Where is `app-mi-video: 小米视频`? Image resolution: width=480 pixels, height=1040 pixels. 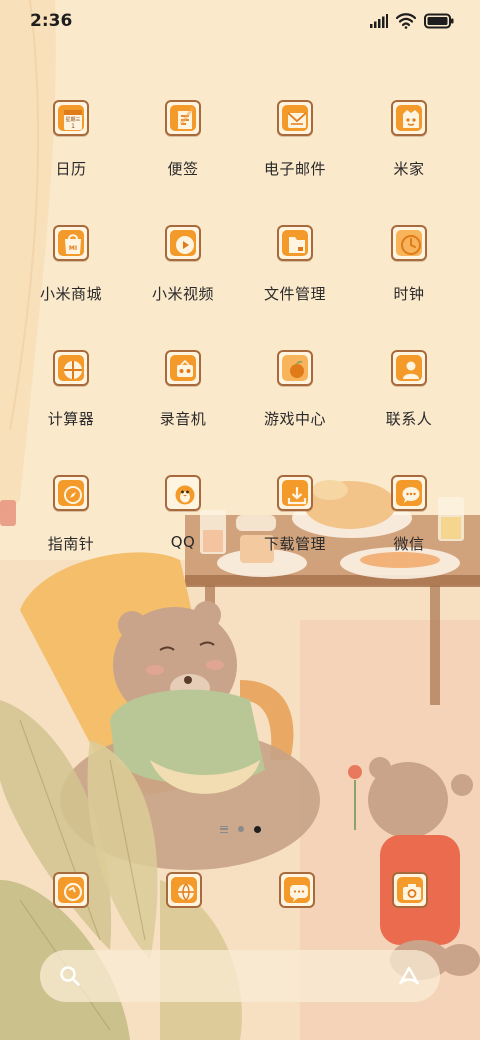 app-mi-video: 小米视频 is located at coordinates (183, 275).